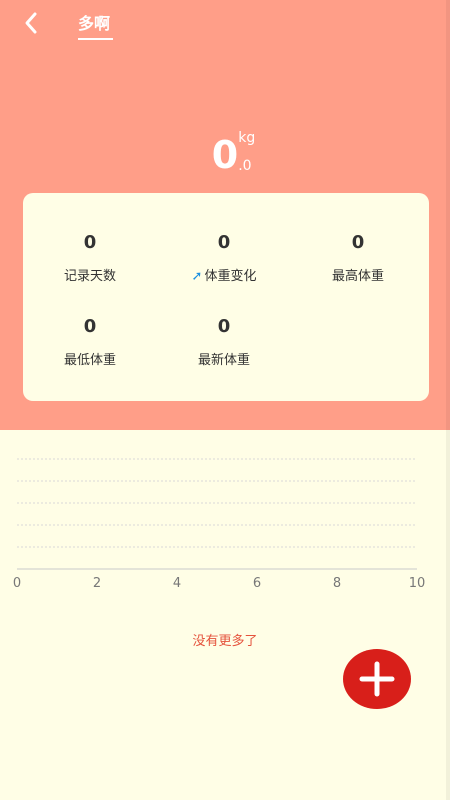 The width and height of the screenshot is (450, 800). Describe the element at coordinates (337, 583) in the screenshot. I see `x-tick-label: 8` at that location.